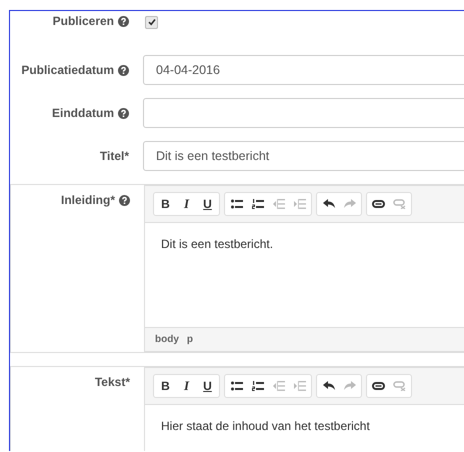  What do you see at coordinates (304, 409) in the screenshot?
I see `rich-text-editor: B I U Hier staat de inhoud van het testbericht` at bounding box center [304, 409].